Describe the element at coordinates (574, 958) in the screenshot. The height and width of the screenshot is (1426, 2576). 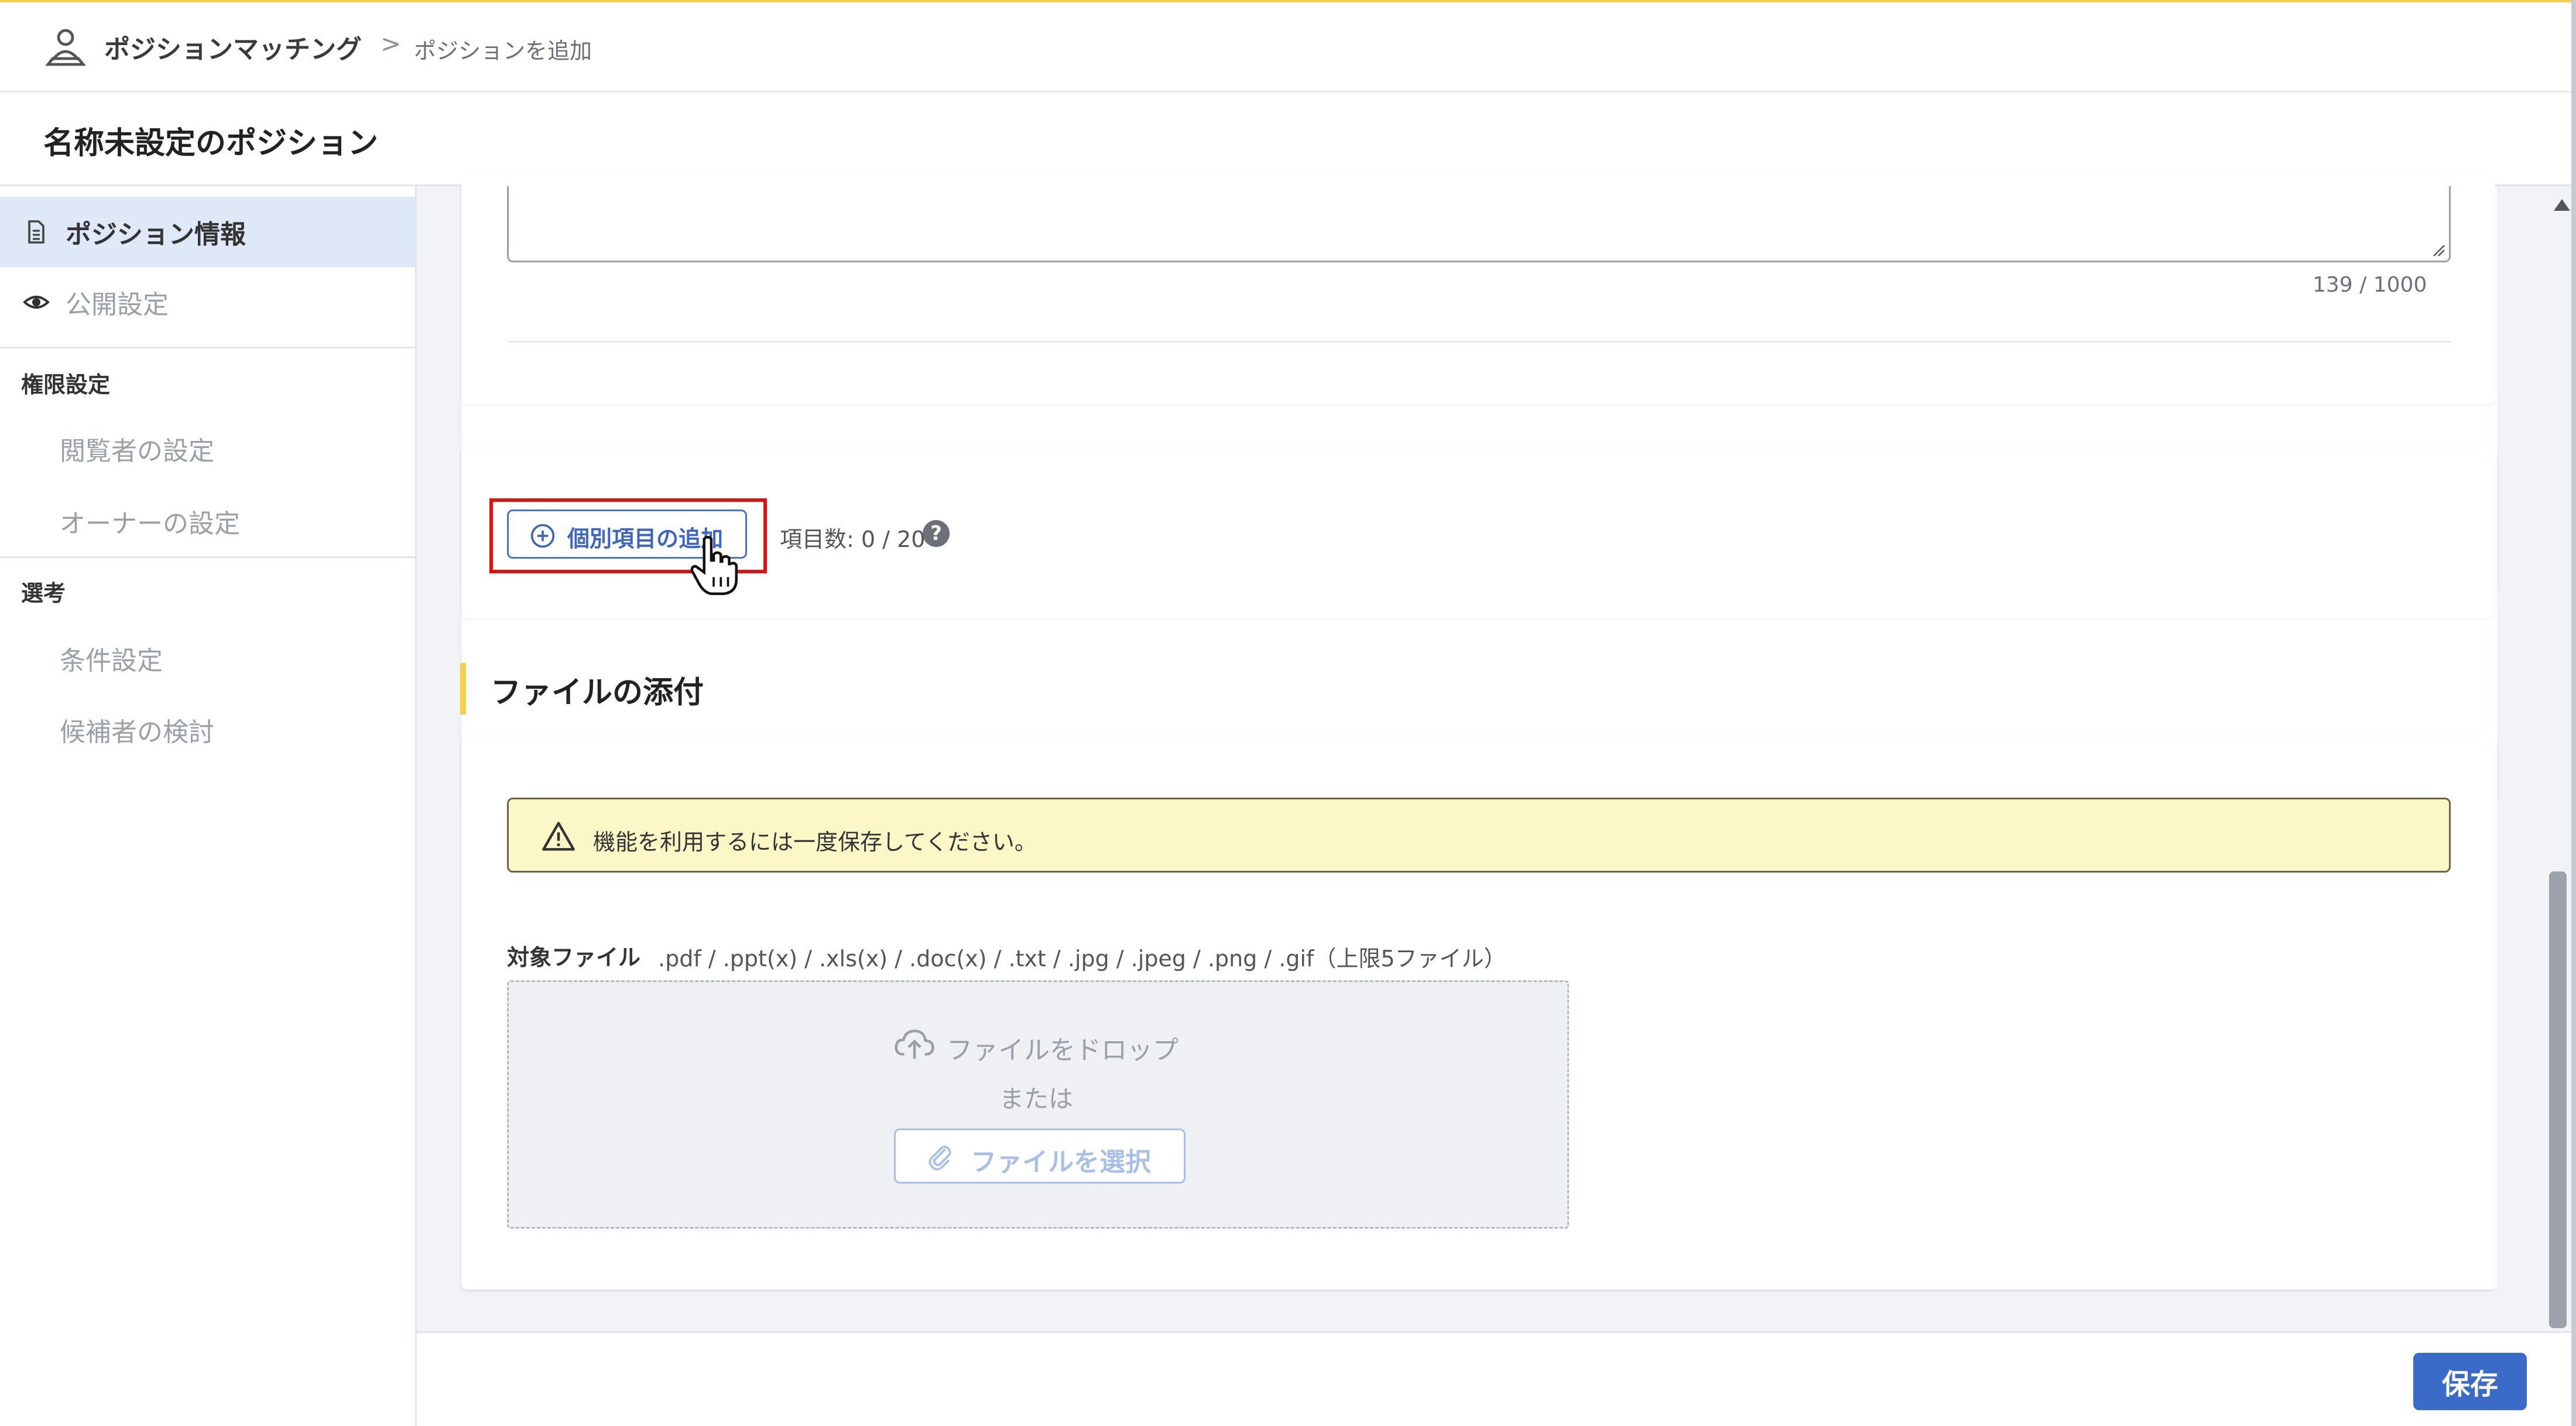
I see `target-files-label: 対象ファイル` at that location.